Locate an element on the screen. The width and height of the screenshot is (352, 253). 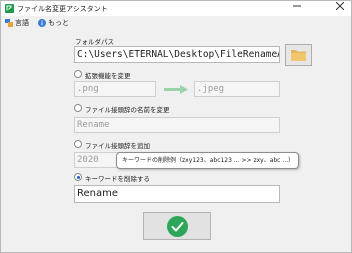
minimize-button is located at coordinates (297, 8).